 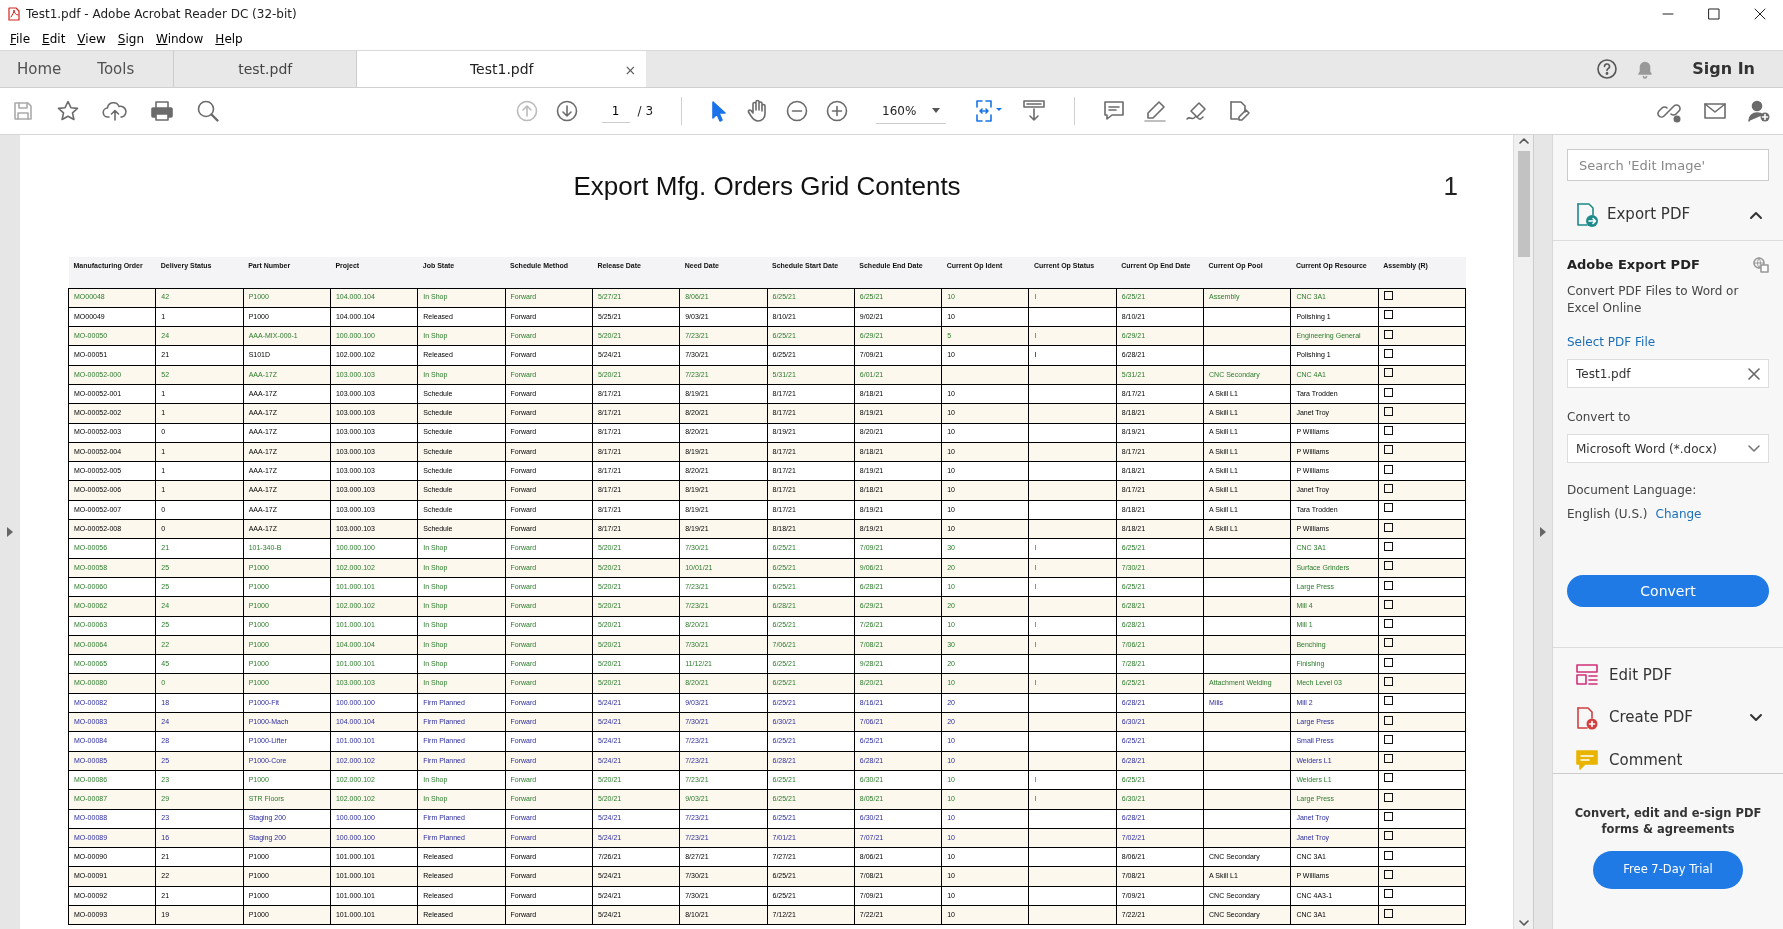 What do you see at coordinates (1678, 514) in the screenshot?
I see `change-link: Change` at bounding box center [1678, 514].